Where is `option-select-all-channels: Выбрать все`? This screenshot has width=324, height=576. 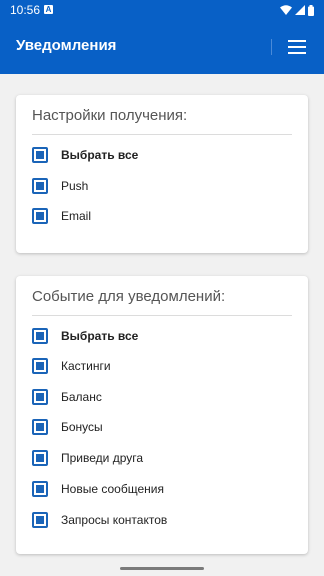
option-select-all-channels: Выбрать все is located at coordinates (85, 155).